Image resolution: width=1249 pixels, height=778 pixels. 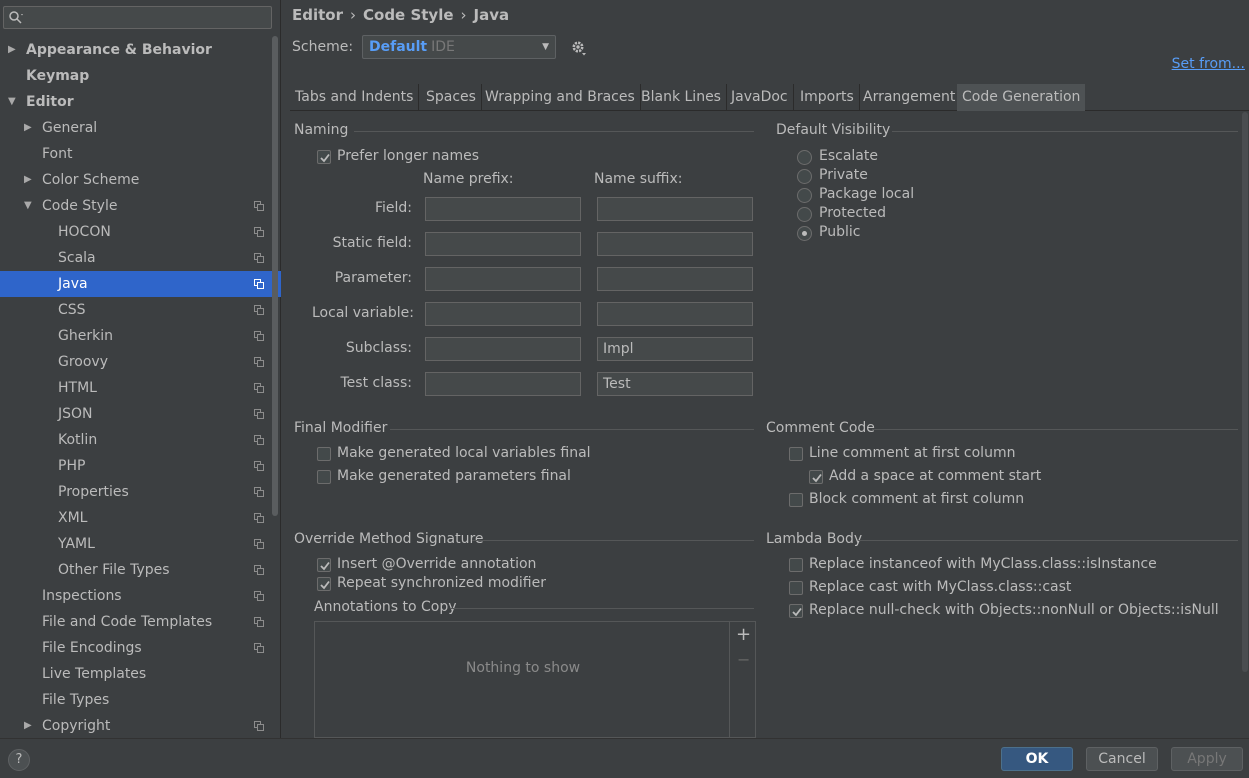 What do you see at coordinates (140, 388) in the screenshot?
I see `sidebar-item-html: HTML` at bounding box center [140, 388].